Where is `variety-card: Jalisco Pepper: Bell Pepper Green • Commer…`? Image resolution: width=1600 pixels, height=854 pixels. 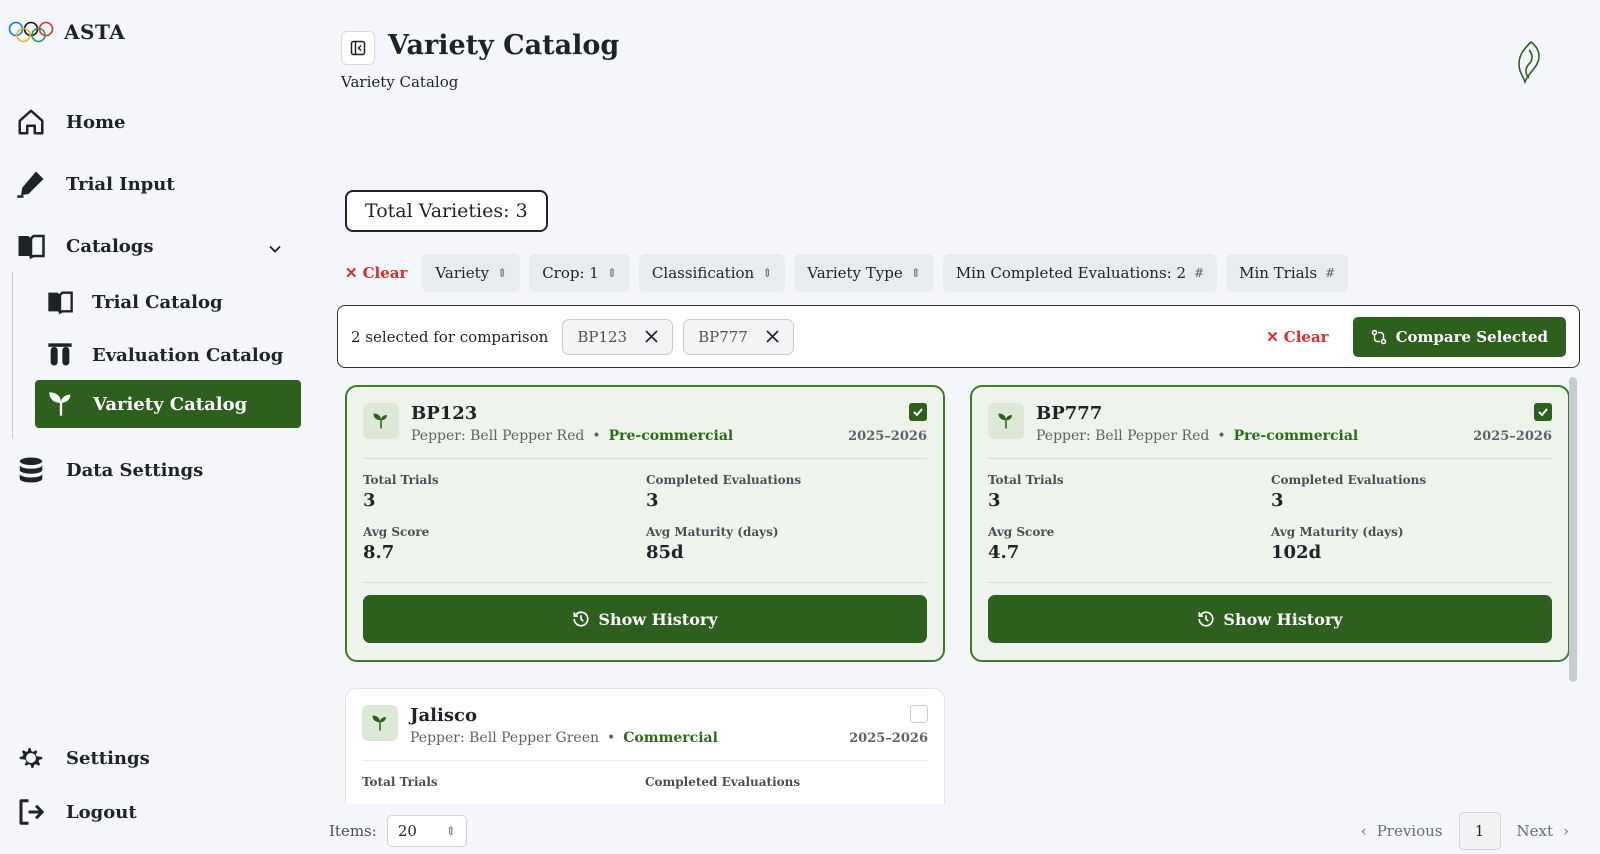
variety-card: Jalisco Pepper: Bell Pepper Green • Commer… is located at coordinates (645, 746).